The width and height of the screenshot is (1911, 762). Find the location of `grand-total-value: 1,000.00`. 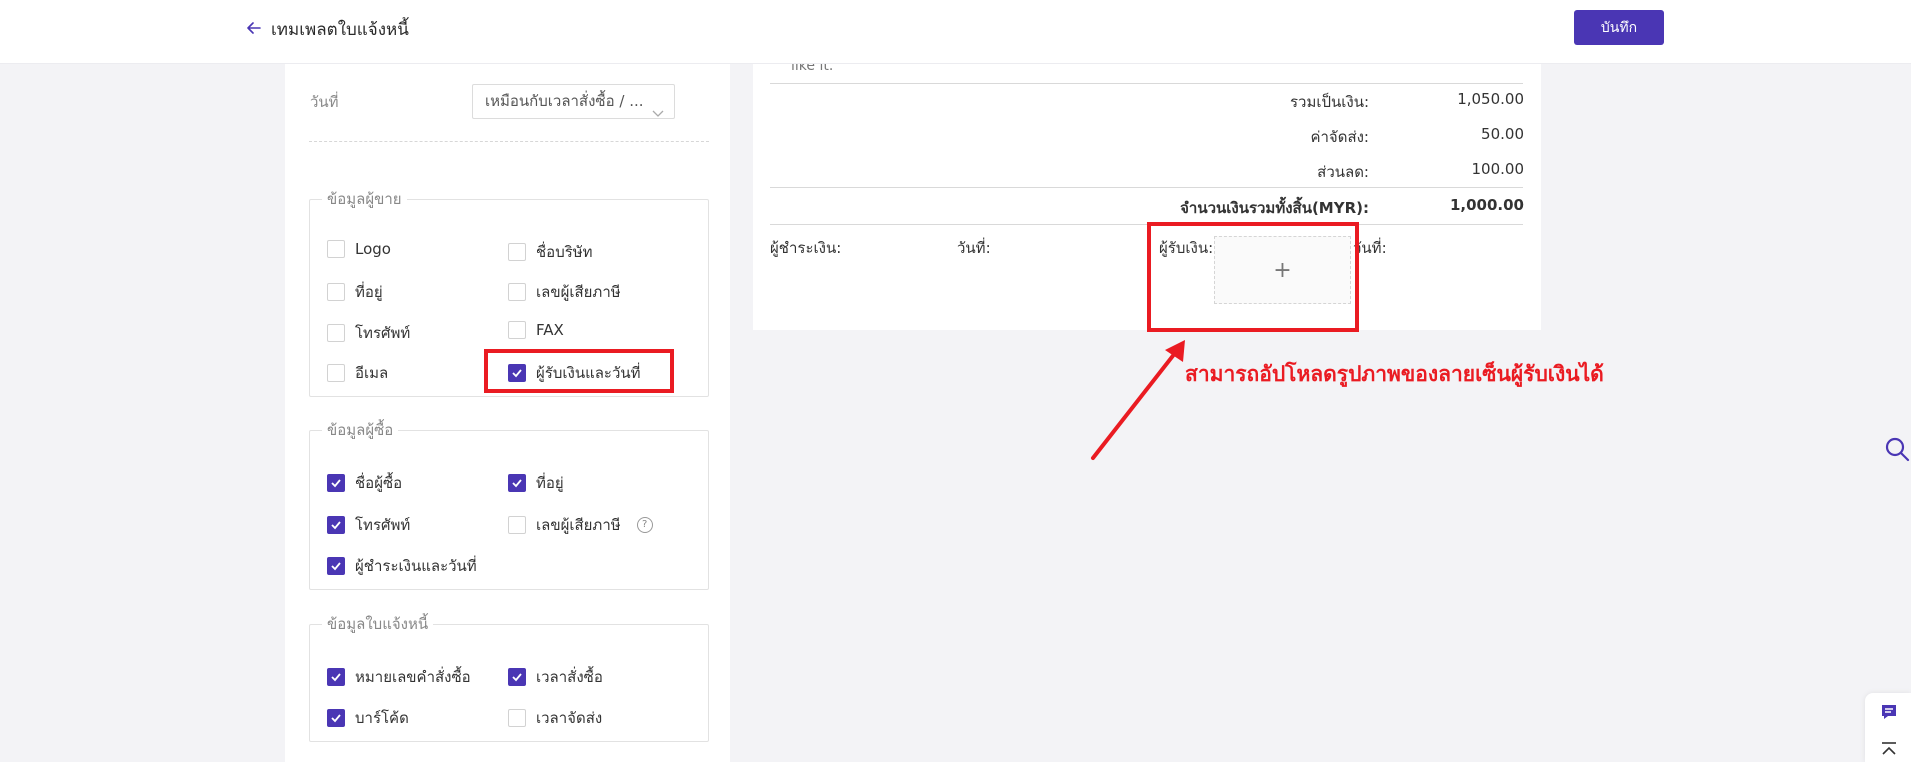

grand-total-value: 1,000.00 is located at coordinates (1486, 205).